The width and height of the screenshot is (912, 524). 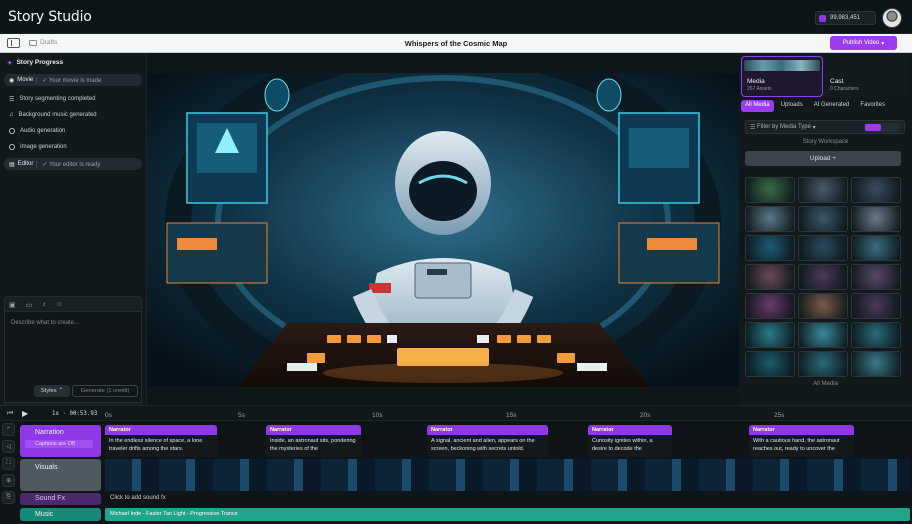 What do you see at coordinates (825, 142) in the screenshot?
I see `workspace-label: Story Workspace` at bounding box center [825, 142].